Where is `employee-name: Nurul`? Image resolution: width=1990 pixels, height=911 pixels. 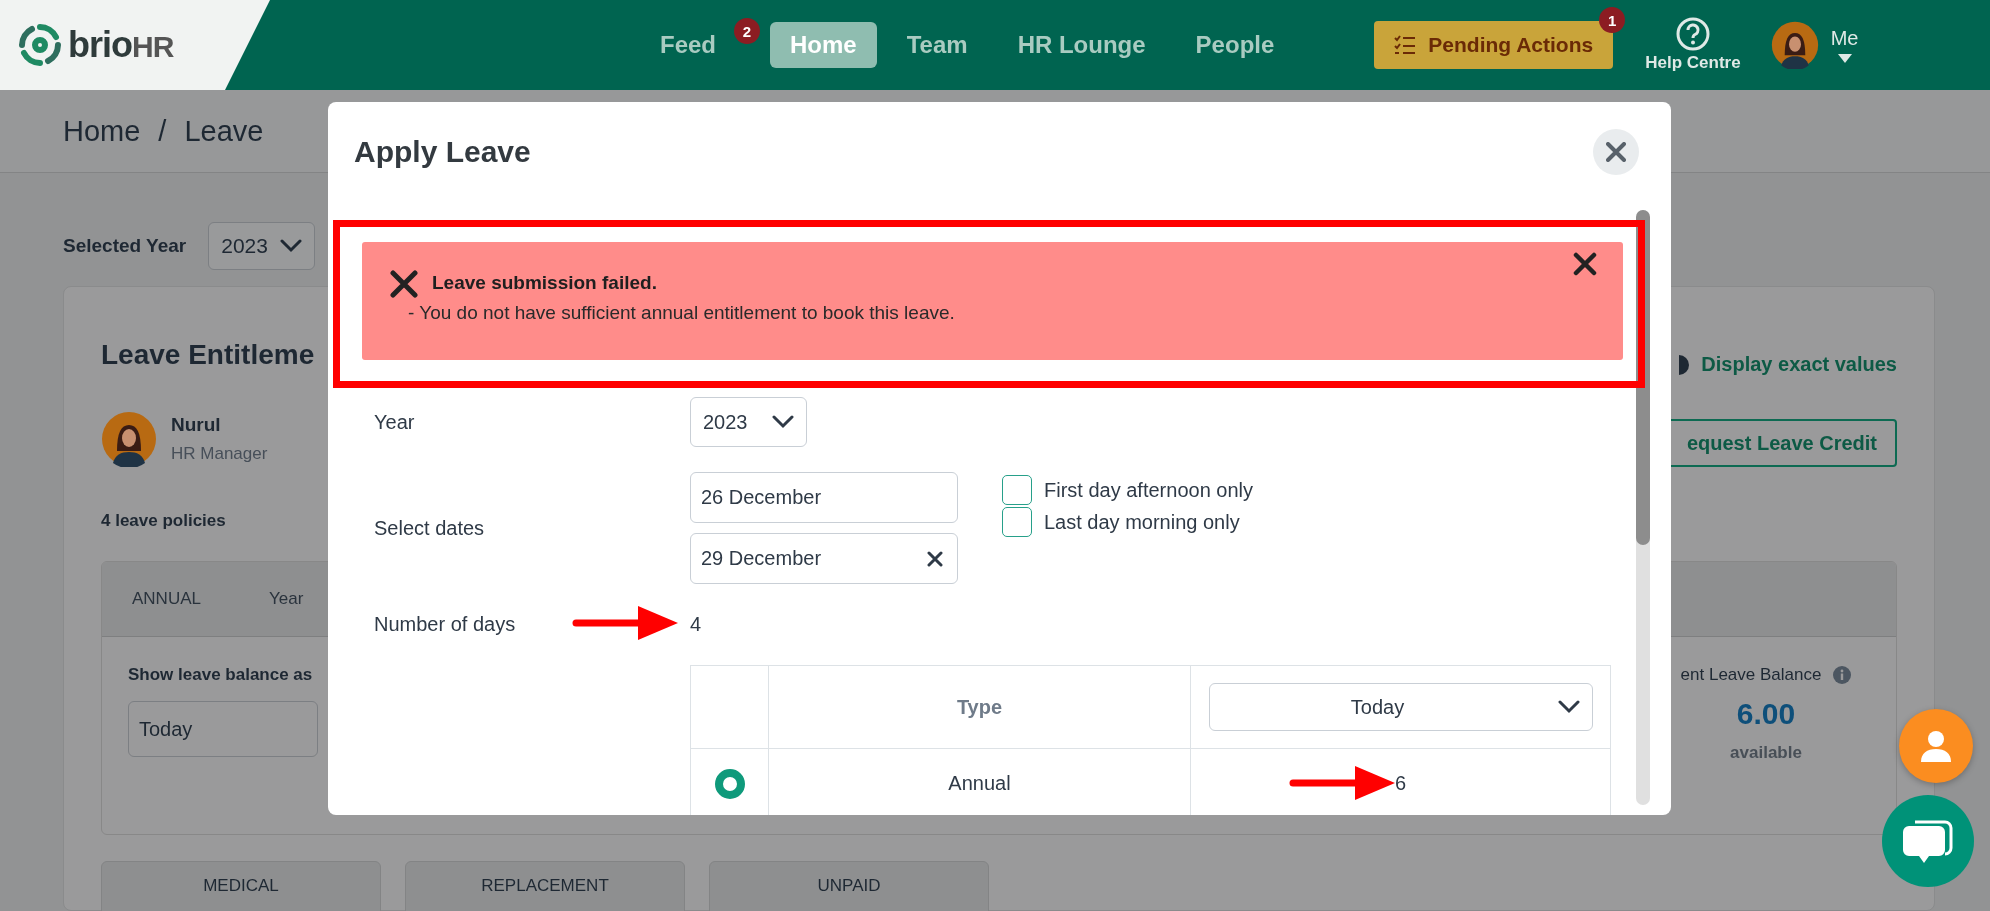 employee-name: Nurul is located at coordinates (196, 425).